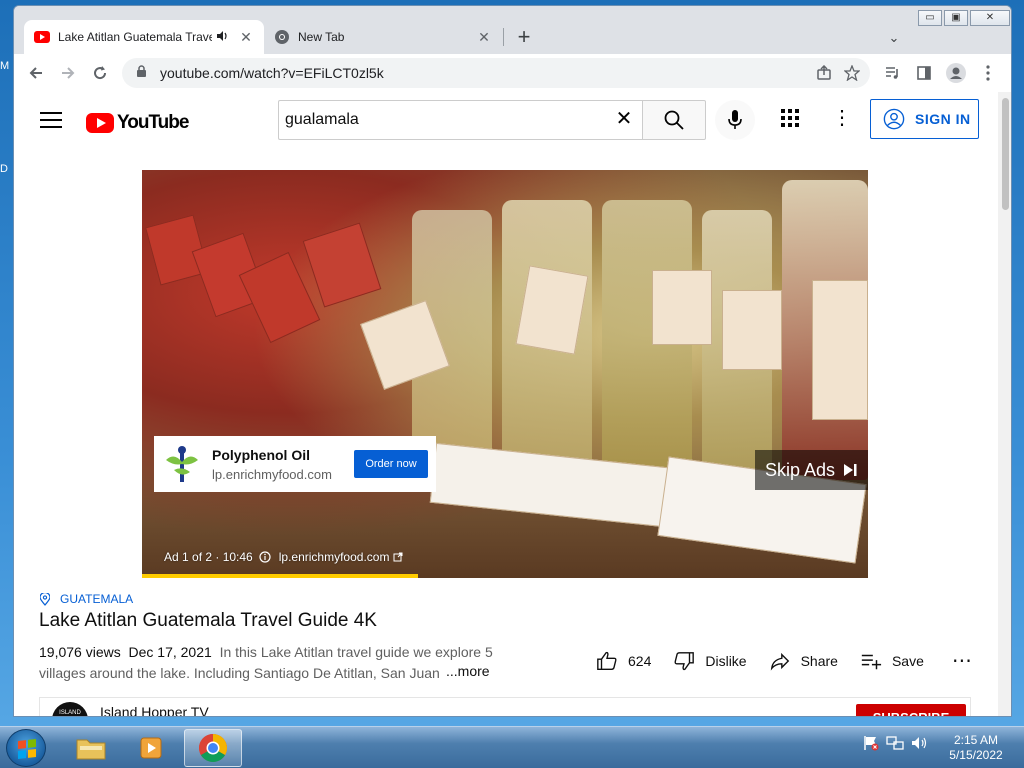  What do you see at coordinates (871, 743) in the screenshot?
I see `action-center-flag-icon` at bounding box center [871, 743].